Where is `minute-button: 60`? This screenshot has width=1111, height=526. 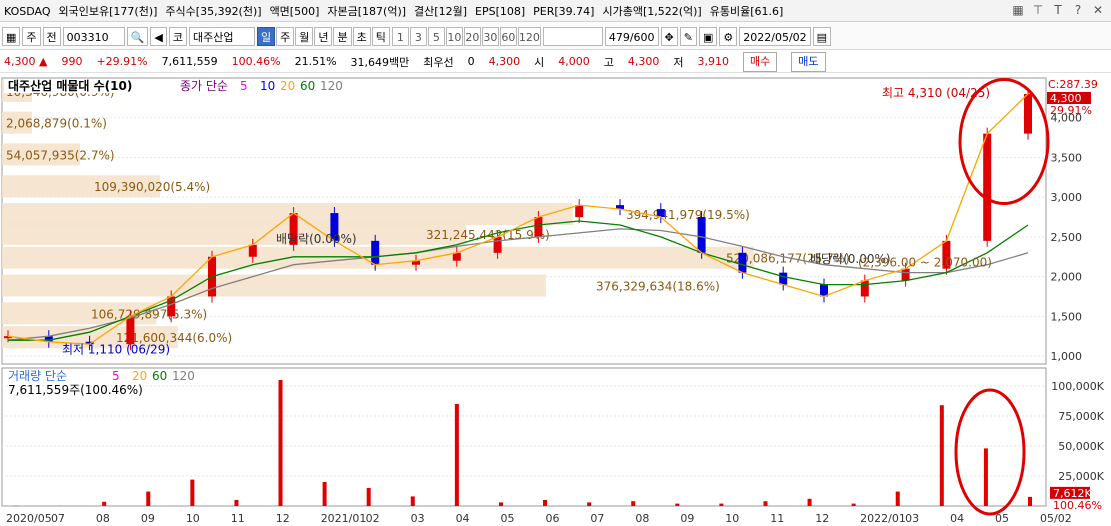 minute-button: 60 is located at coordinates (508, 36).